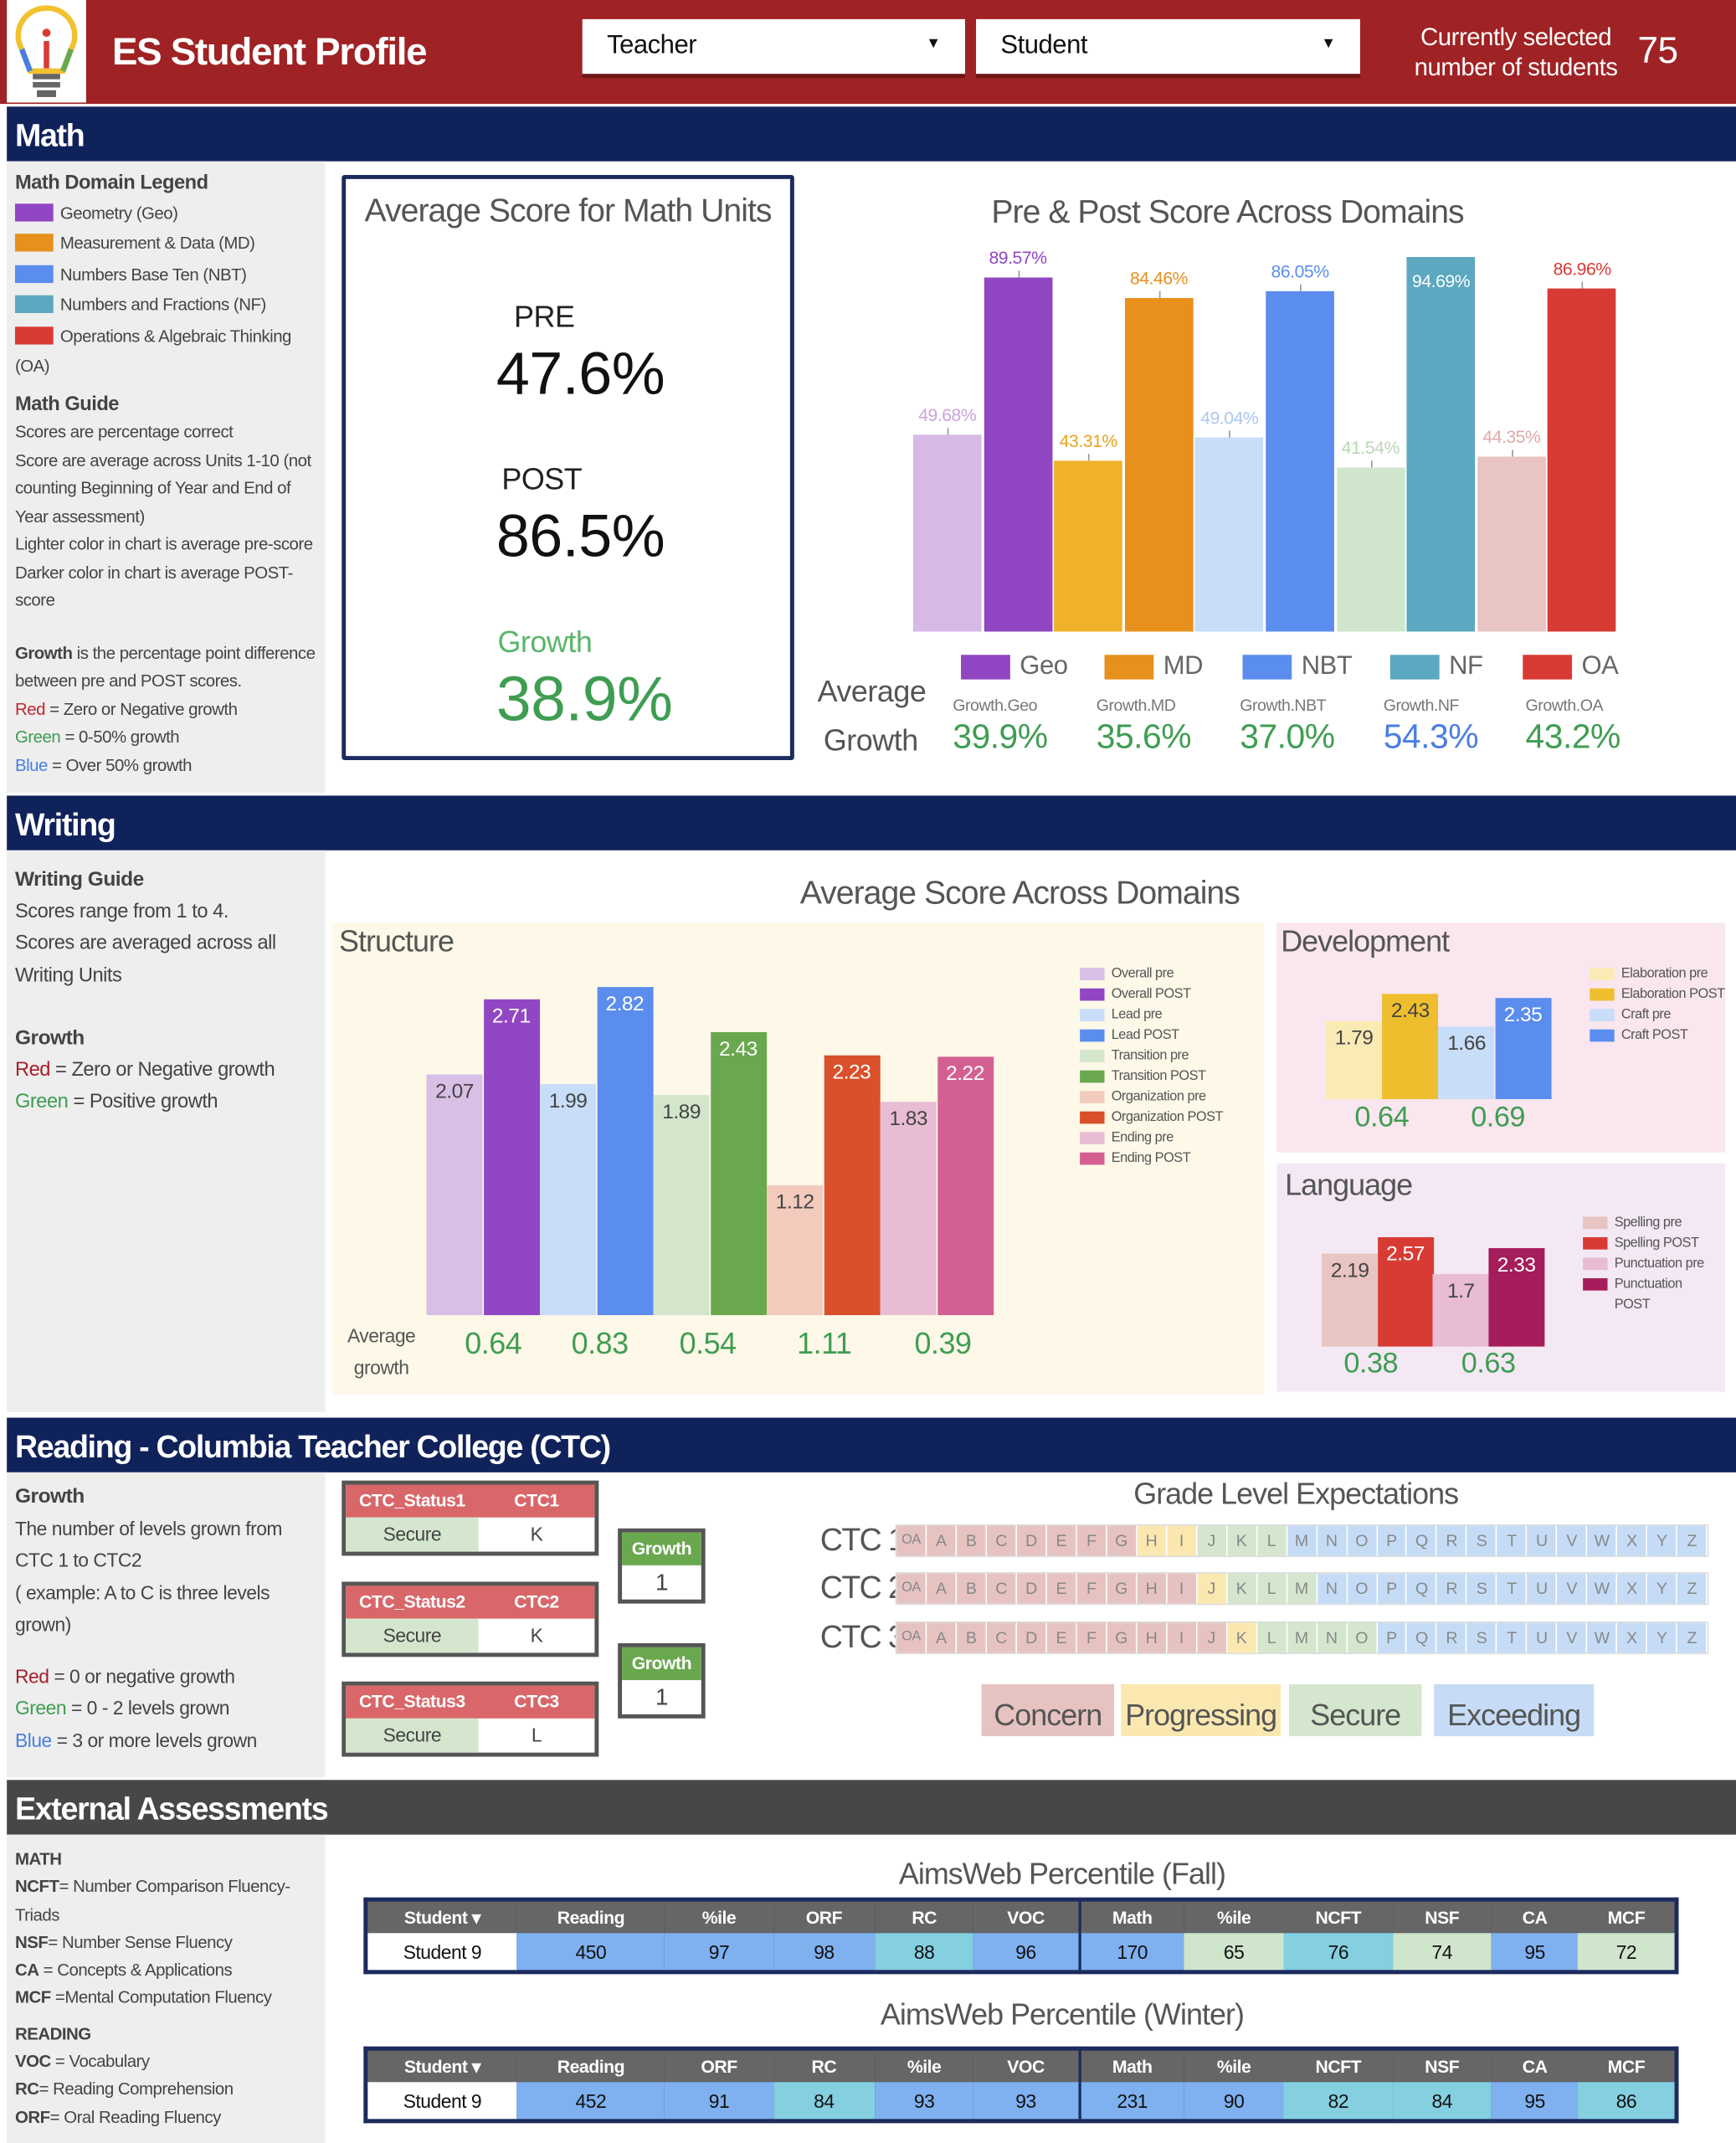 The image size is (1736, 2143). Describe the element at coordinates (162, 1069) in the screenshot. I see `red-text: = Zero or Negative growth` at that location.